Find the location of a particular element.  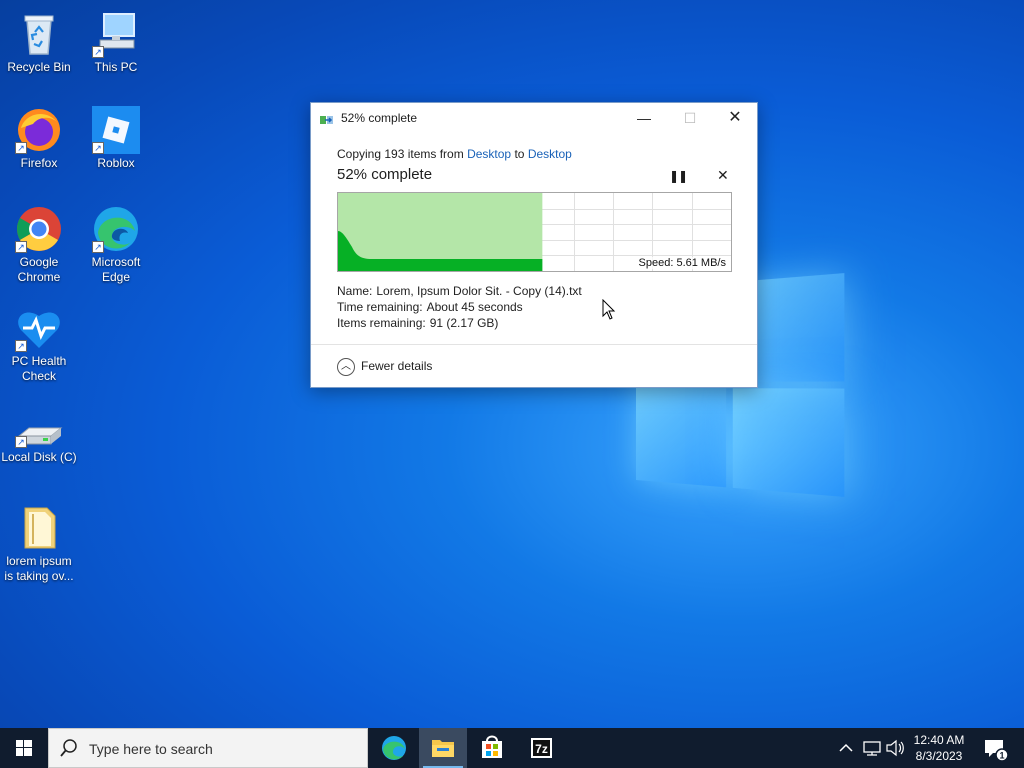

mouse-cursor-icon is located at coordinates (609, 309).